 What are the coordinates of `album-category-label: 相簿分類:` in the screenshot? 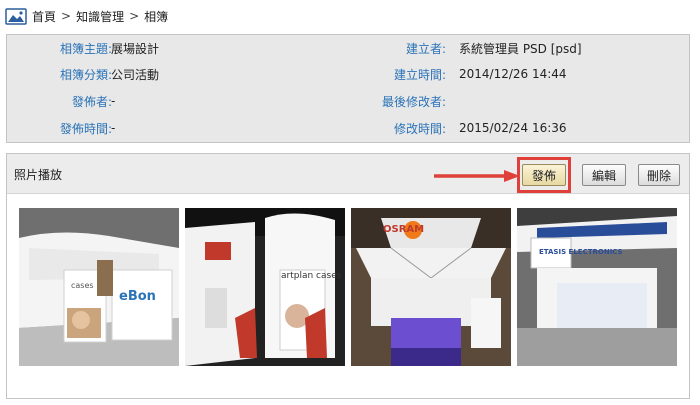 It's located at (85, 74).